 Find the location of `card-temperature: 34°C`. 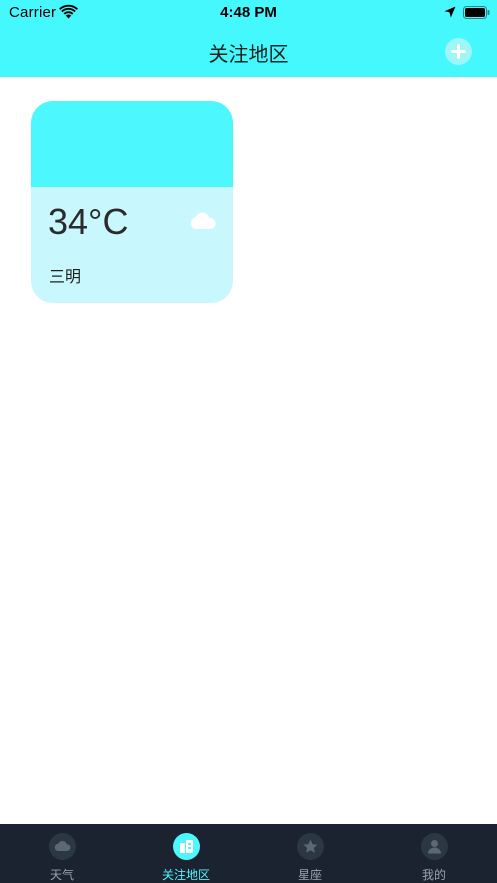

card-temperature: 34°C is located at coordinates (88, 221).